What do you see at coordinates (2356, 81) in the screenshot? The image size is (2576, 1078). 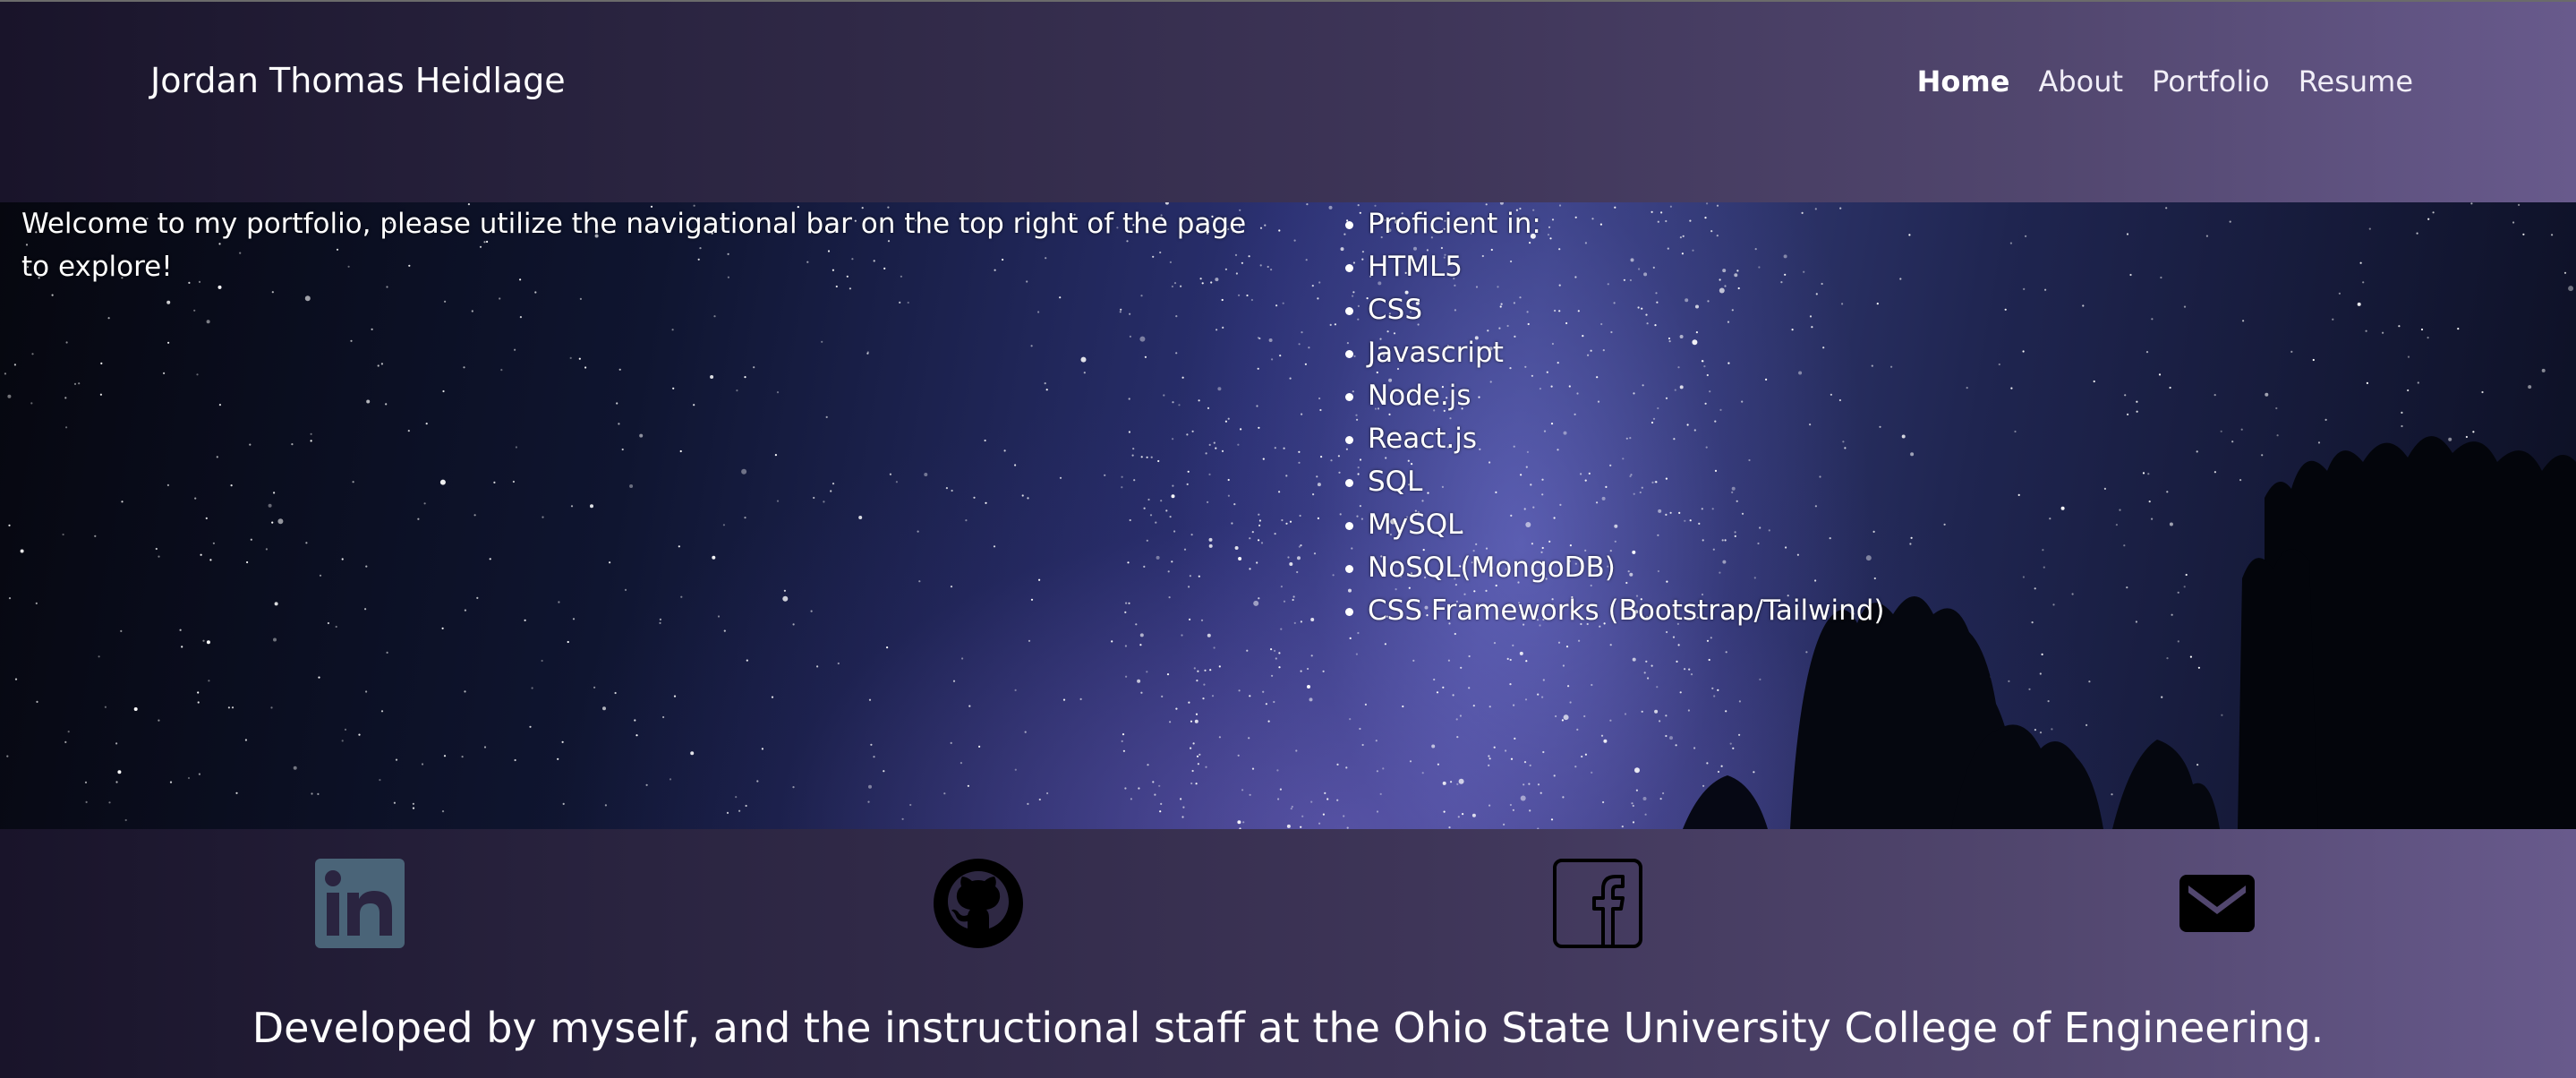 I see `nav-resume-link: Resume` at bounding box center [2356, 81].